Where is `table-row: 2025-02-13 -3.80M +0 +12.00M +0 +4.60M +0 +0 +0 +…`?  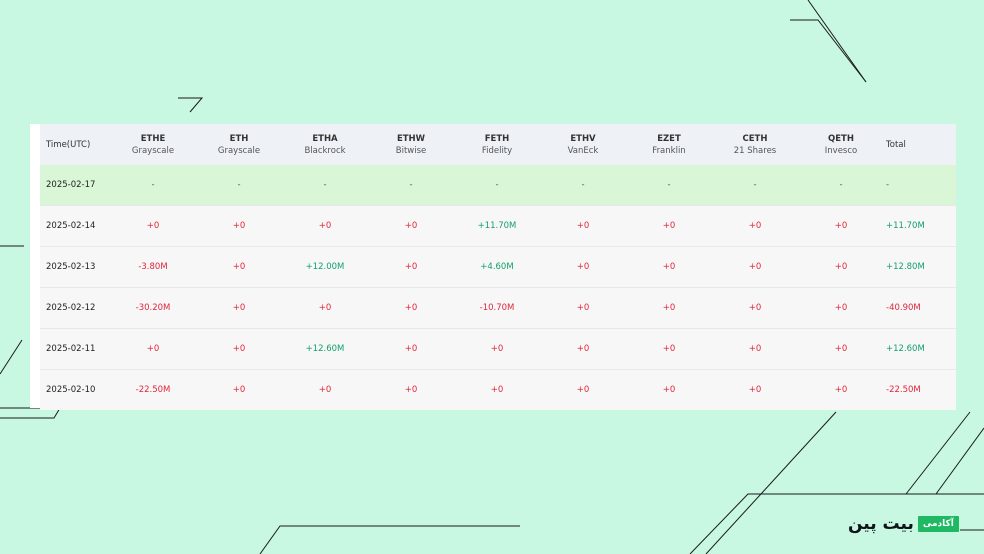 table-row: 2025-02-13 -3.80M +0 +12.00M +0 +4.60M +0 +0 +0 +… is located at coordinates (498, 267).